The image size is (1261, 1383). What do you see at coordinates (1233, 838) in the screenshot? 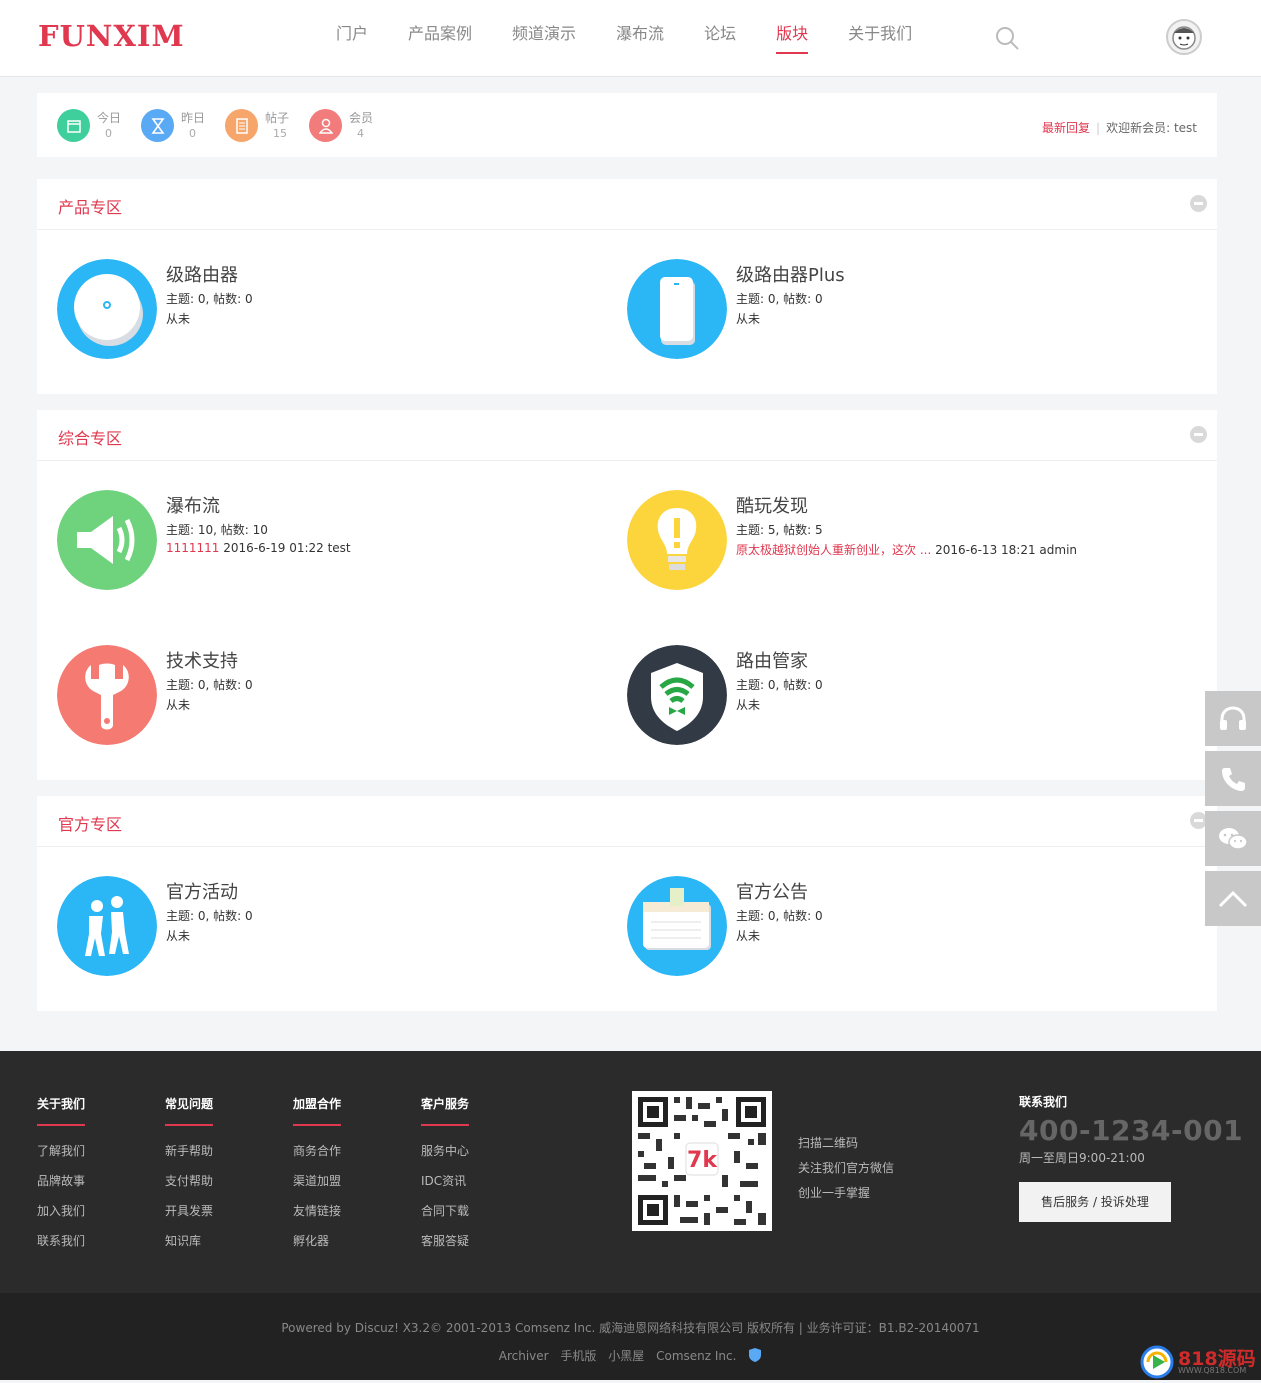
I see `wechat-icon` at bounding box center [1233, 838].